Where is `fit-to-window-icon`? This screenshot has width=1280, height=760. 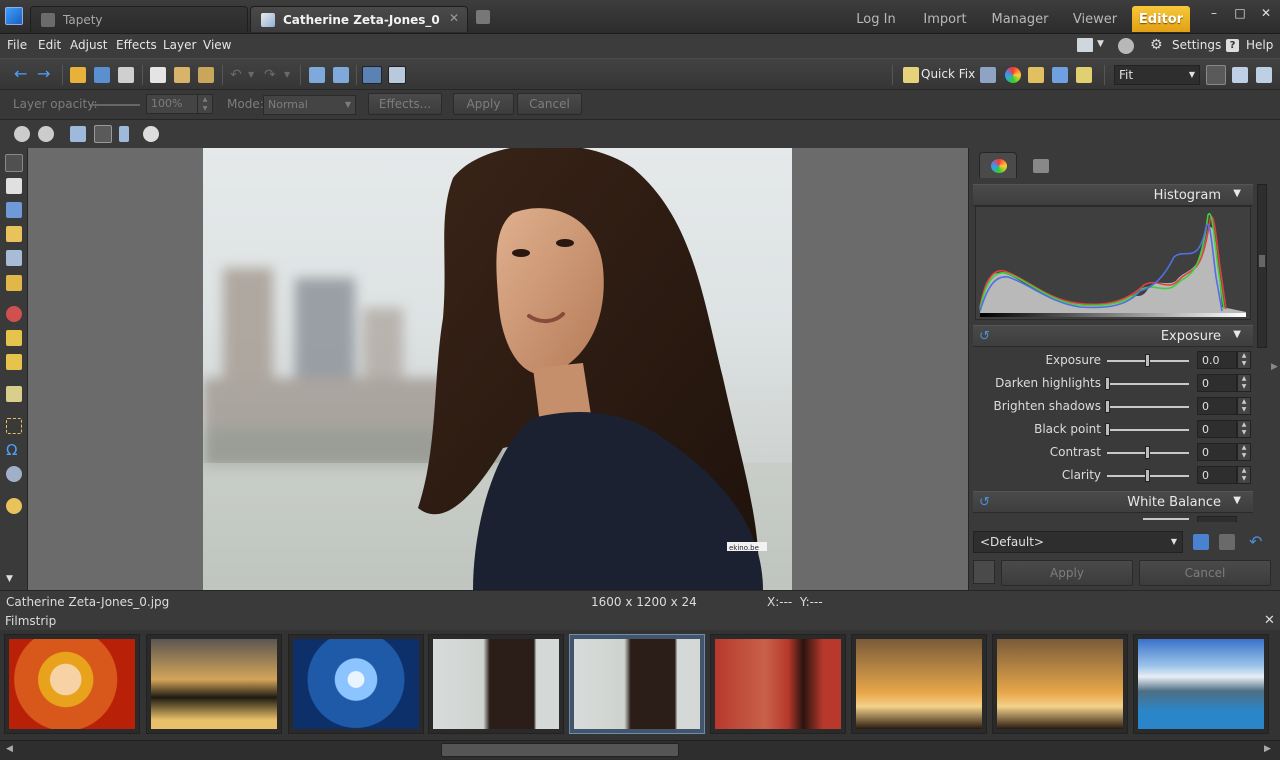 fit-to-window-icon is located at coordinates (1216, 75).